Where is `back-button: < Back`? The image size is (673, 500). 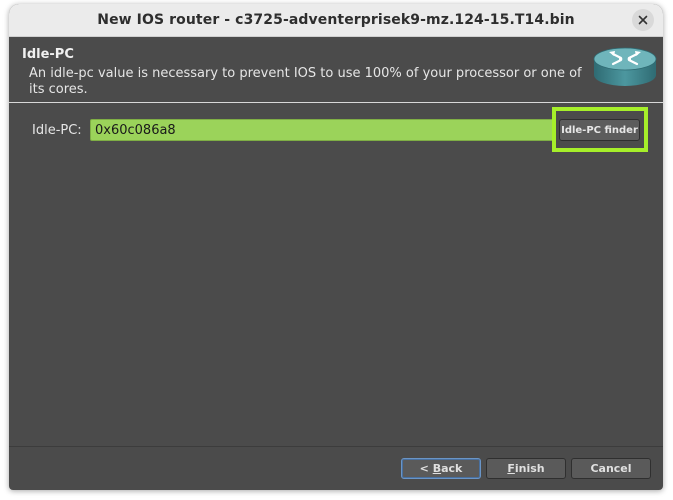 back-button: < Back is located at coordinates (441, 468).